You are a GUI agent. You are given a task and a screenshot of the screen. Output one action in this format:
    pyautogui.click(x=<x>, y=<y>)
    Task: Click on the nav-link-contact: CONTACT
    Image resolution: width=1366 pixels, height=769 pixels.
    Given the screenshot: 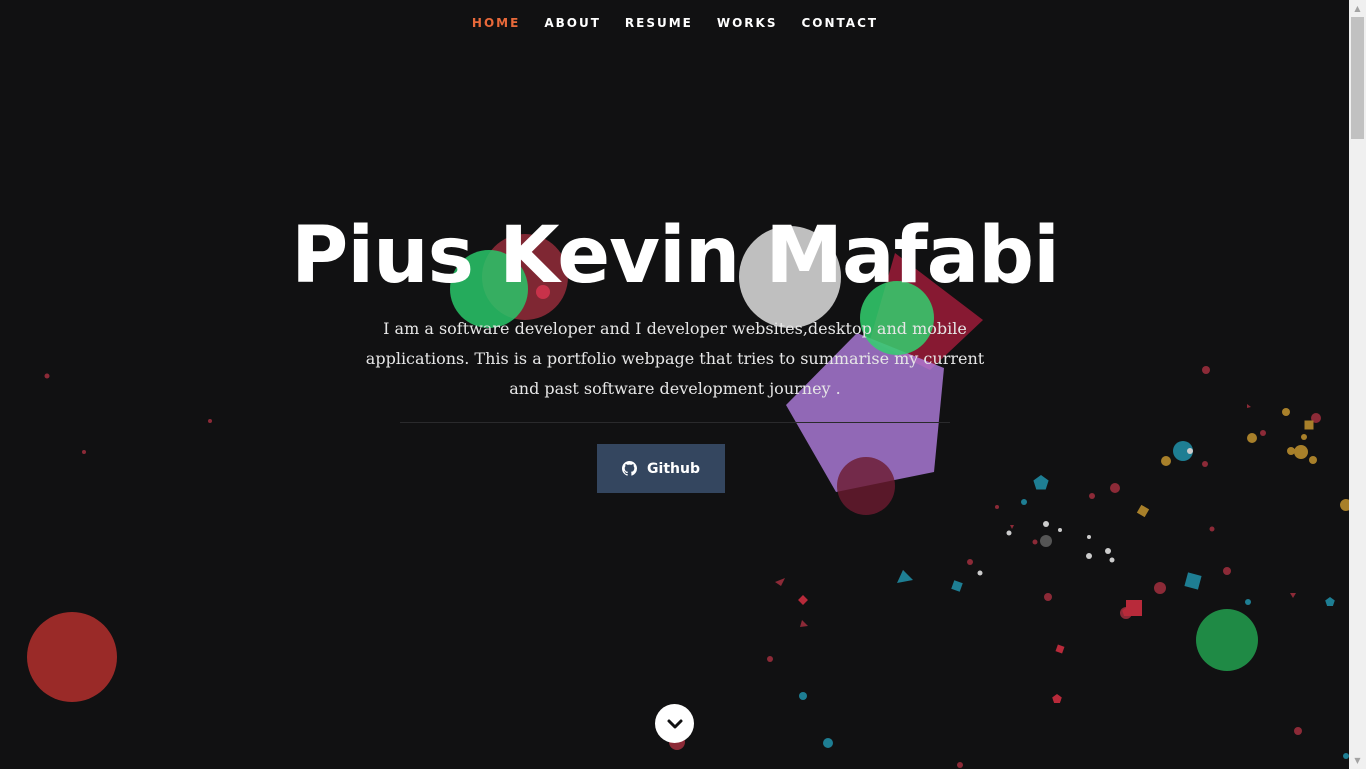 What is the action you would take?
    pyautogui.click(x=839, y=23)
    